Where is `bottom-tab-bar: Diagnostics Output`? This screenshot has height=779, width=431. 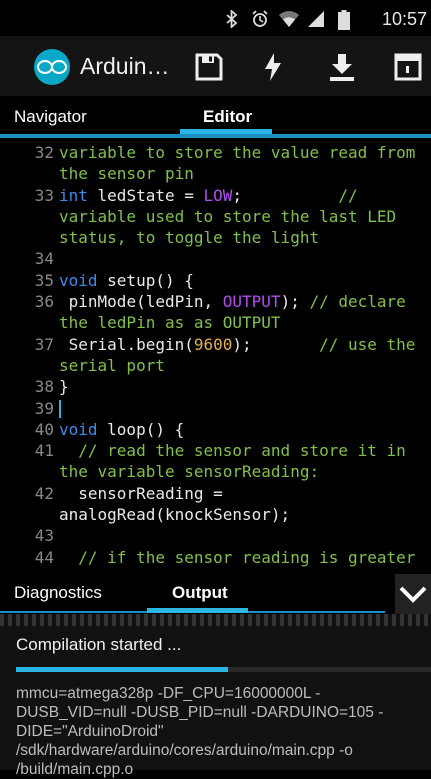 bottom-tab-bar: Diagnostics Output is located at coordinates (215, 594).